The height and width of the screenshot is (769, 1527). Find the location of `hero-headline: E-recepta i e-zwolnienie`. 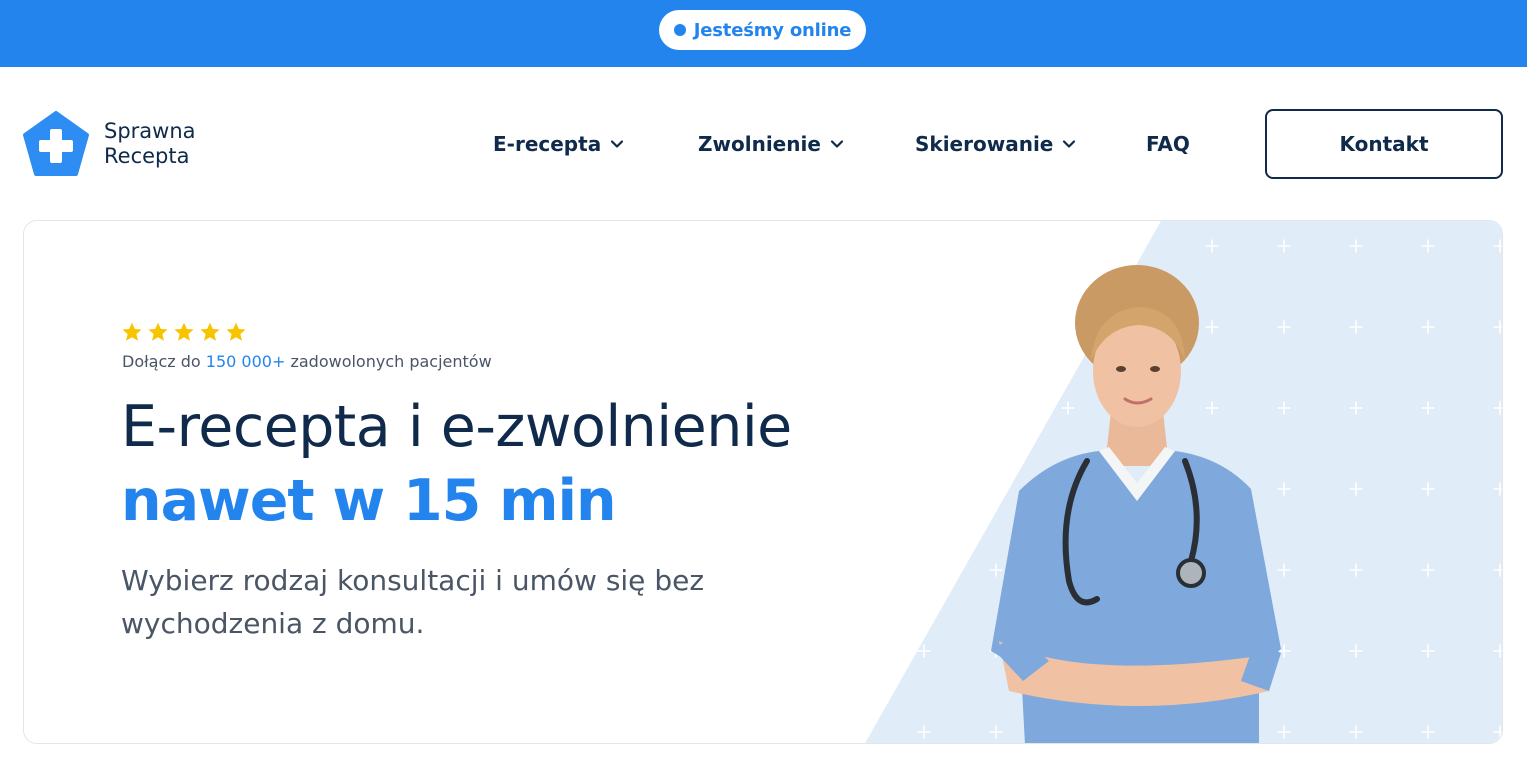

hero-headline: E-recepta i e-zwolnienie is located at coordinates (456, 427).